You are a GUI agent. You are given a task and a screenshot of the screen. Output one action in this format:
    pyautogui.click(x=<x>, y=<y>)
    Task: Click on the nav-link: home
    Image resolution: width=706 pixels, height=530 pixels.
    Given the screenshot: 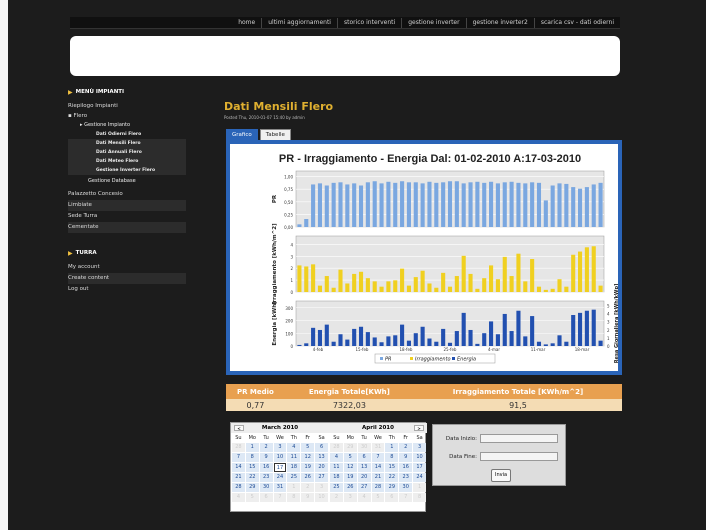 What is the action you would take?
    pyautogui.click(x=246, y=23)
    